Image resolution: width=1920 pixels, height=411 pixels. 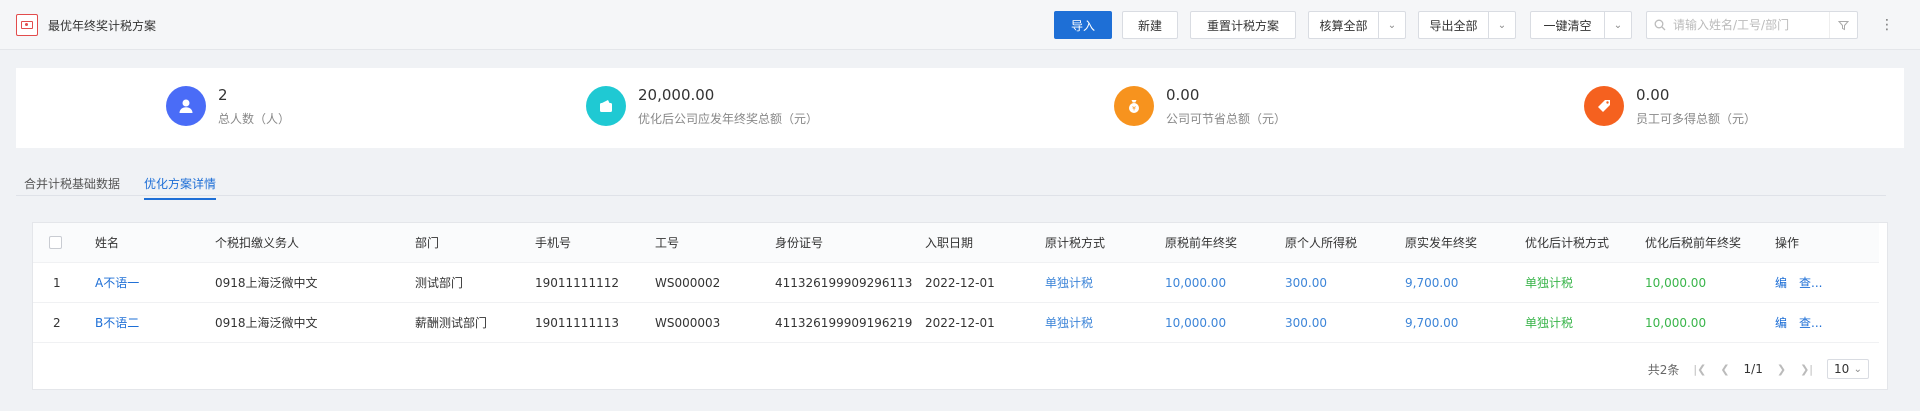 I want to click on id-number: 411326199909296113, so click(x=844, y=282).